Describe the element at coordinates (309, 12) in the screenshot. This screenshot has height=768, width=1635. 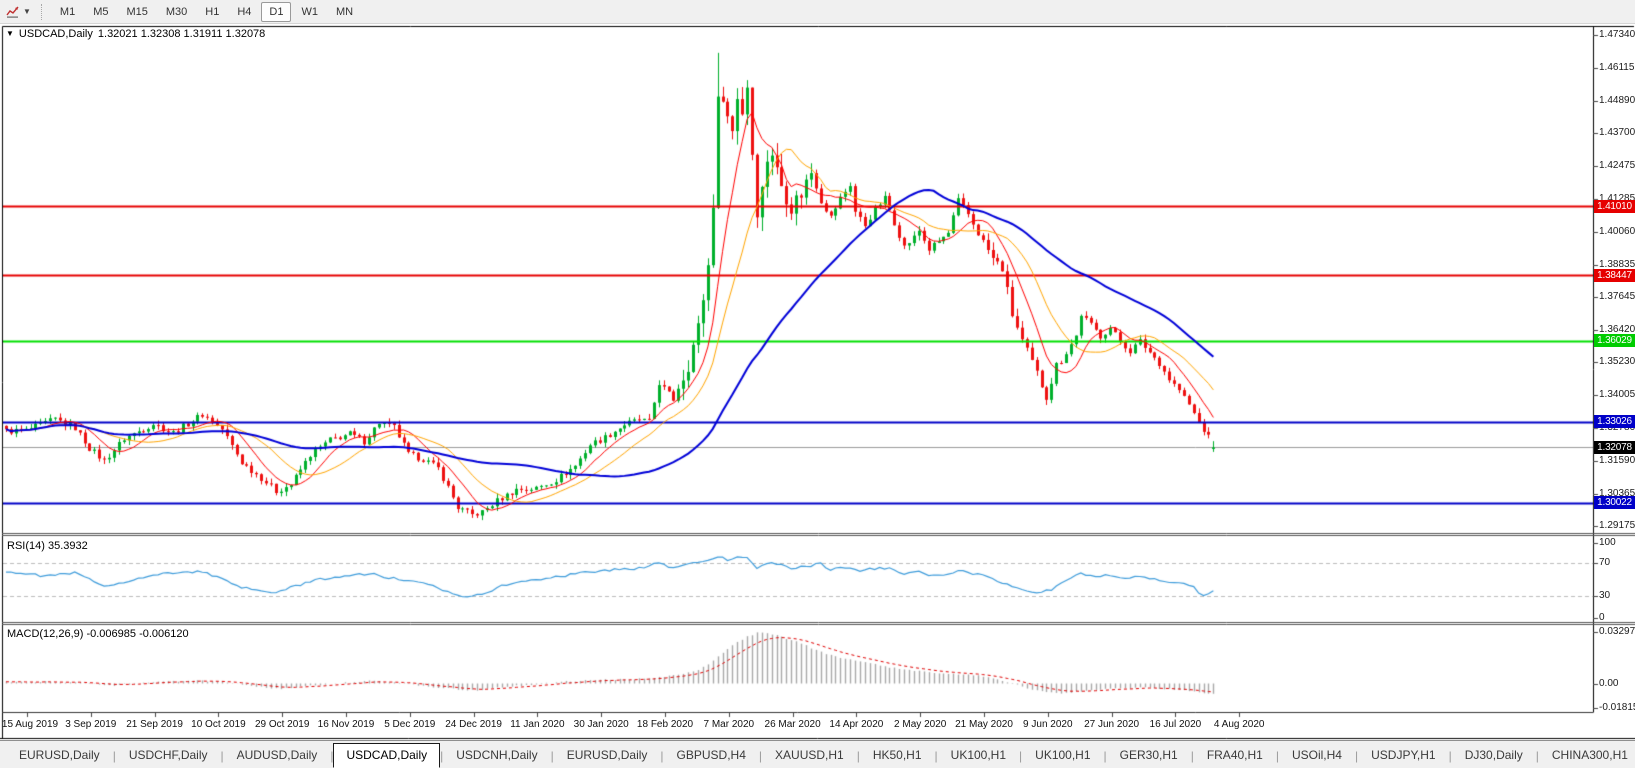
I see `timeframe-button-w1: W1` at that location.